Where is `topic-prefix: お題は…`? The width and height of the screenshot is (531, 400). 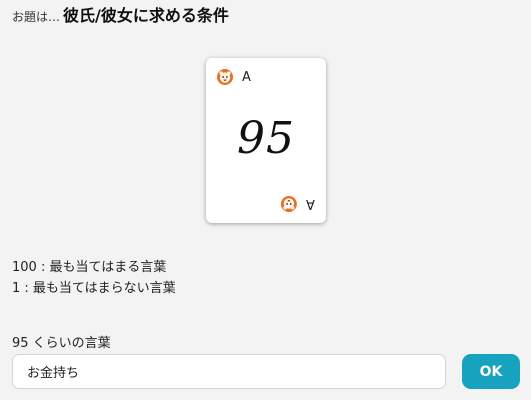 topic-prefix: お題は… is located at coordinates (36, 17).